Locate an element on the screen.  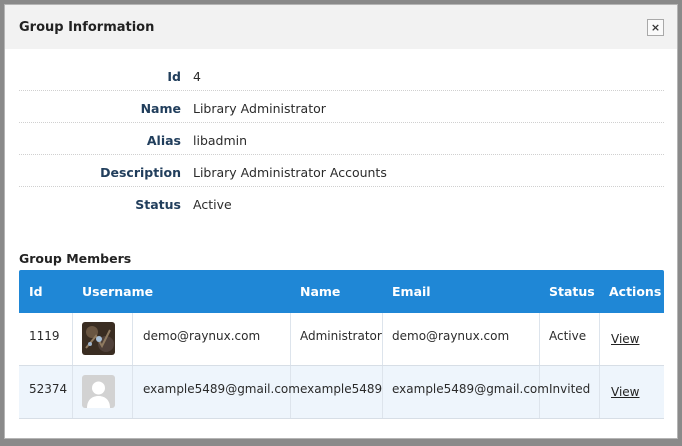
member-status: Active is located at coordinates (568, 336).